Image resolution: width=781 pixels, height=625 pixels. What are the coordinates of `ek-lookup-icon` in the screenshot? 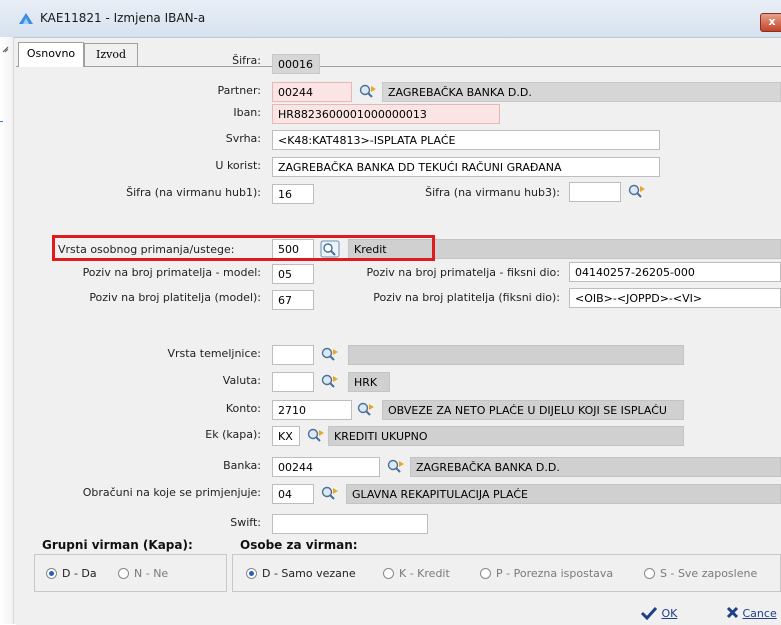 It's located at (316, 436).